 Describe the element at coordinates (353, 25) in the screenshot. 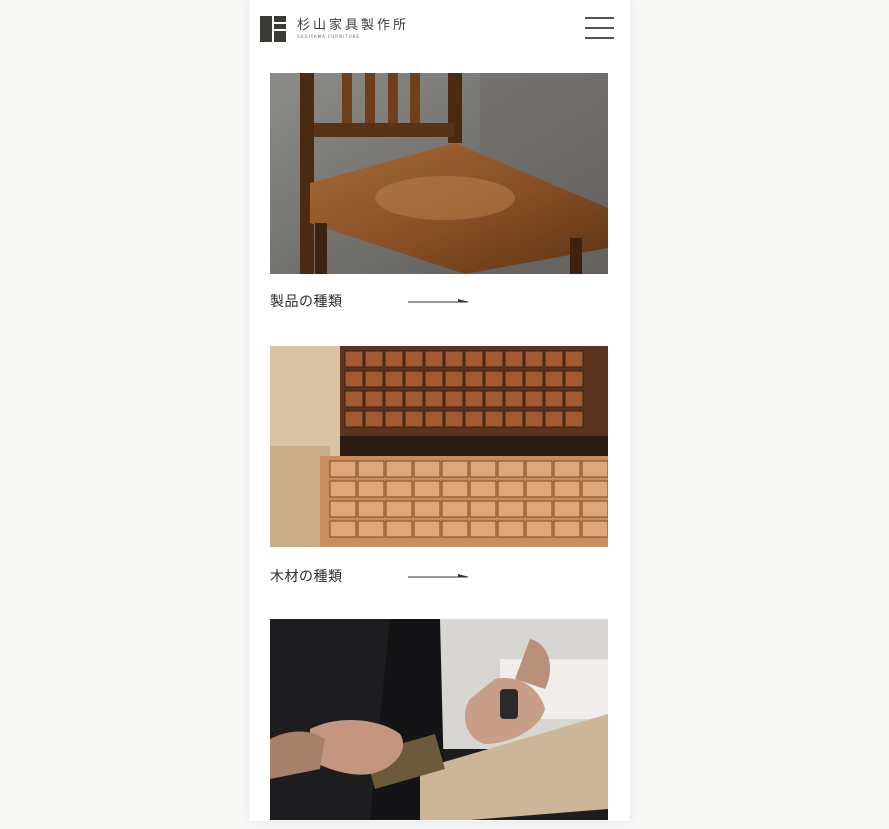

I see `brand-name: 杉山家具製作所` at that location.